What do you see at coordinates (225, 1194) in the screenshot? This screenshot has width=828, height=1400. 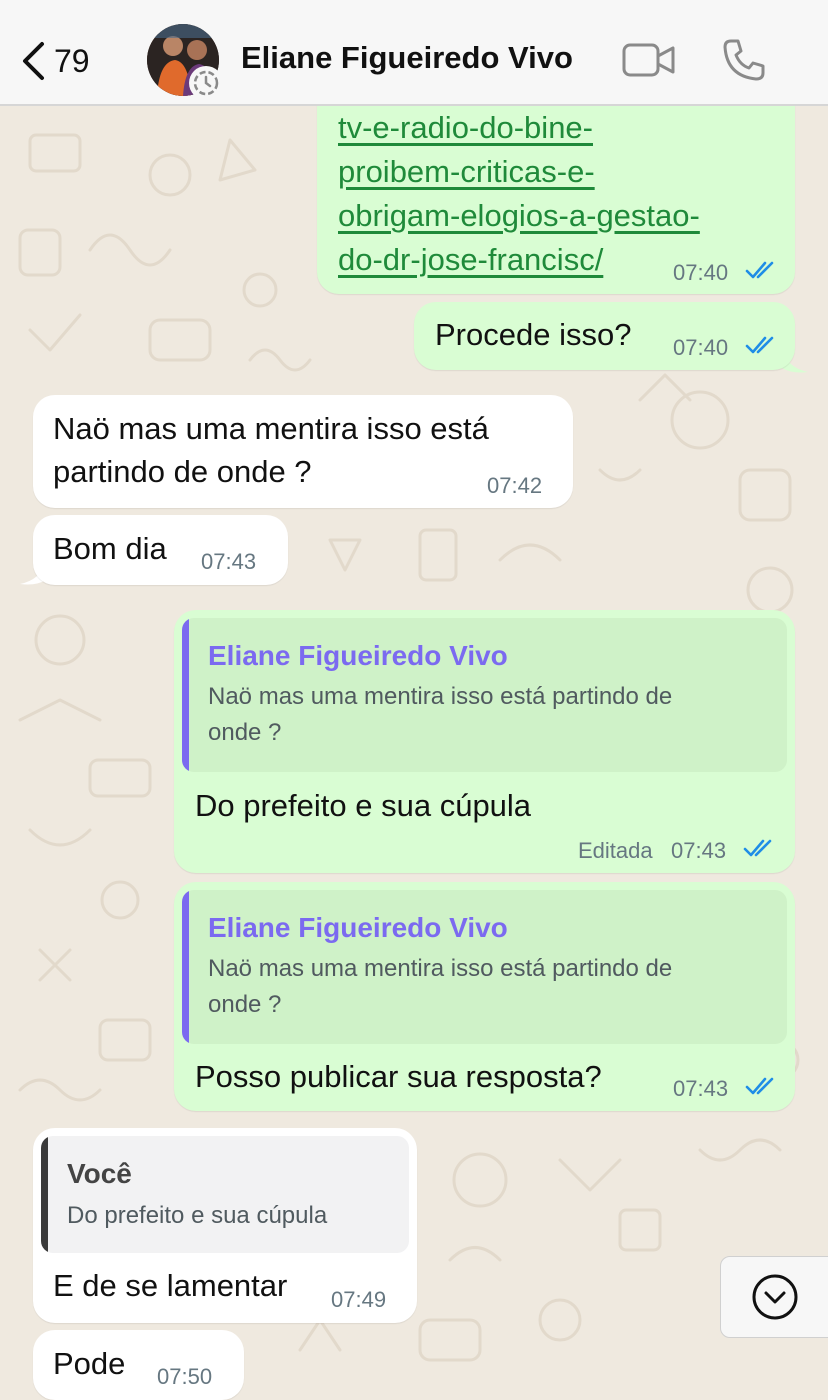 I see `quoted-message: Você Do prefeito e sua cúpula` at bounding box center [225, 1194].